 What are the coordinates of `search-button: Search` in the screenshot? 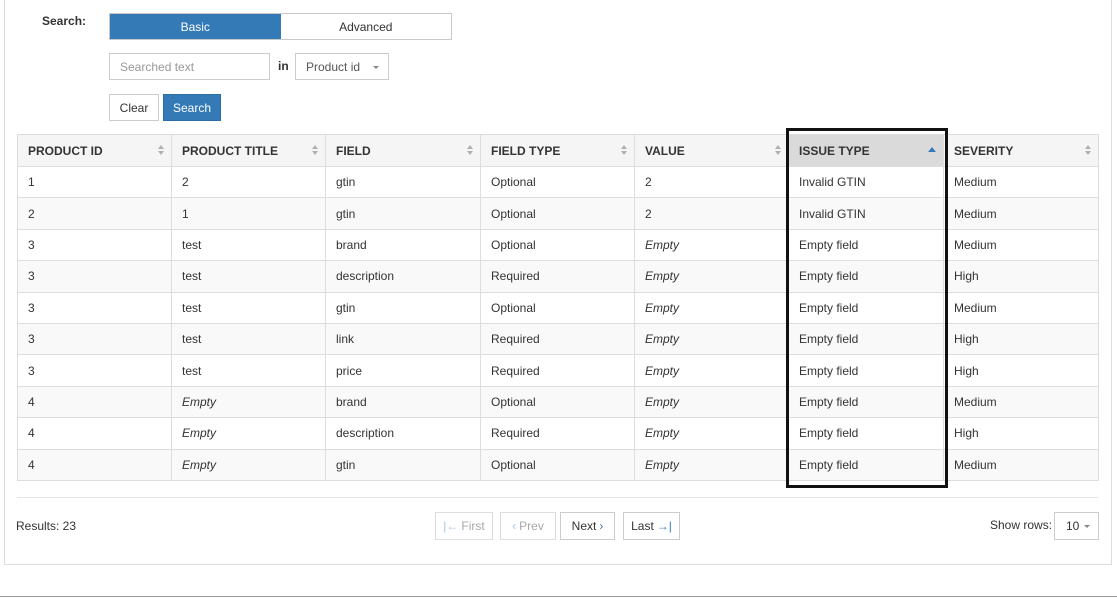 It's located at (192, 107).